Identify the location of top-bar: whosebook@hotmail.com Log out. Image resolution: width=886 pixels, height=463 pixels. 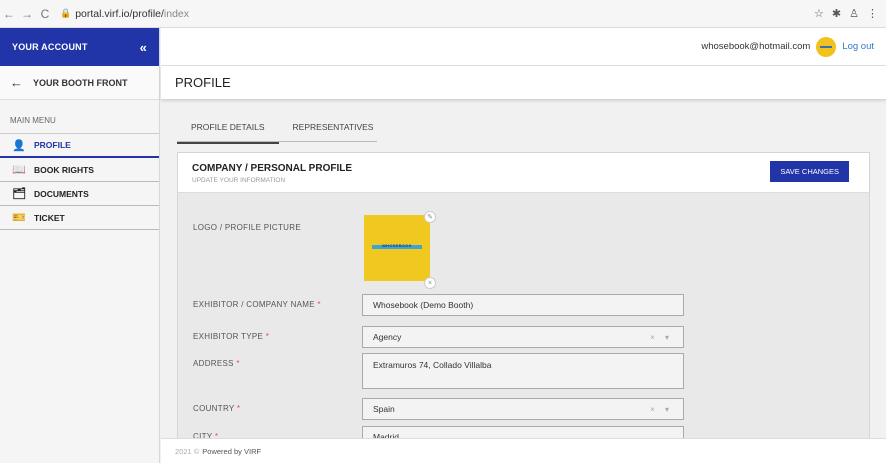
(523, 47).